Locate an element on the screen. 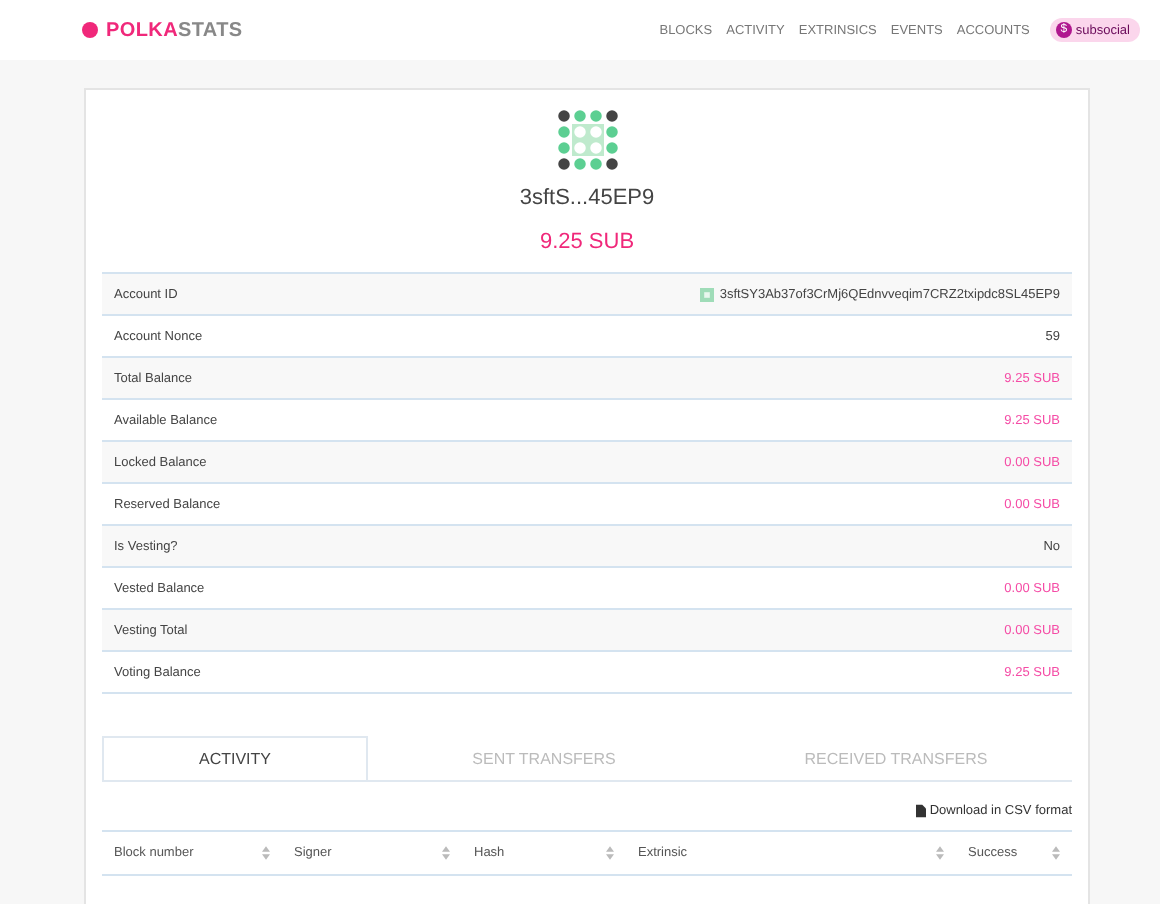 The height and width of the screenshot is (904, 1160). file-icon is located at coordinates (920, 811).